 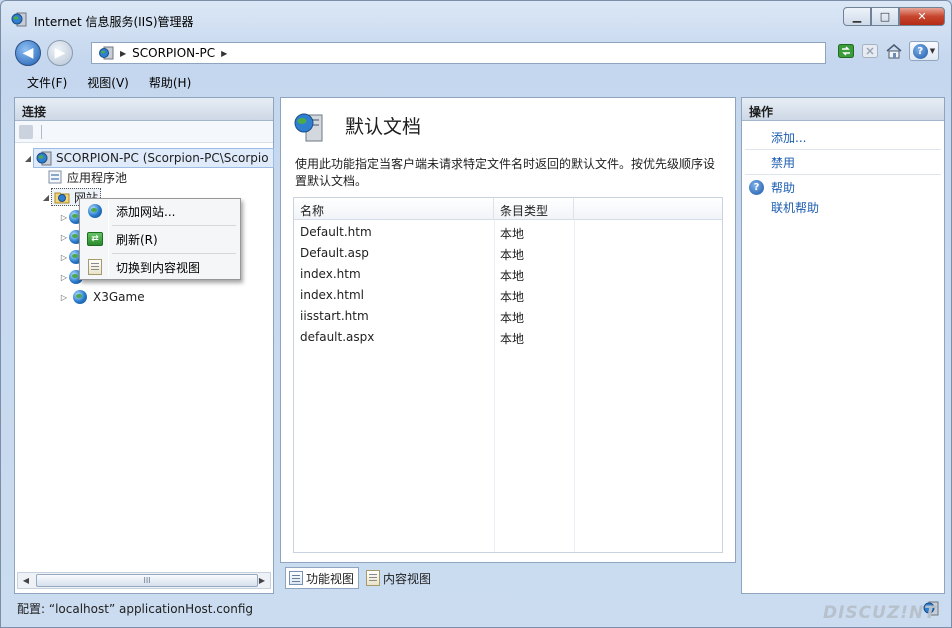 I want to click on context-item-refresh: ⇄ 刷新(R), so click(x=160, y=239).